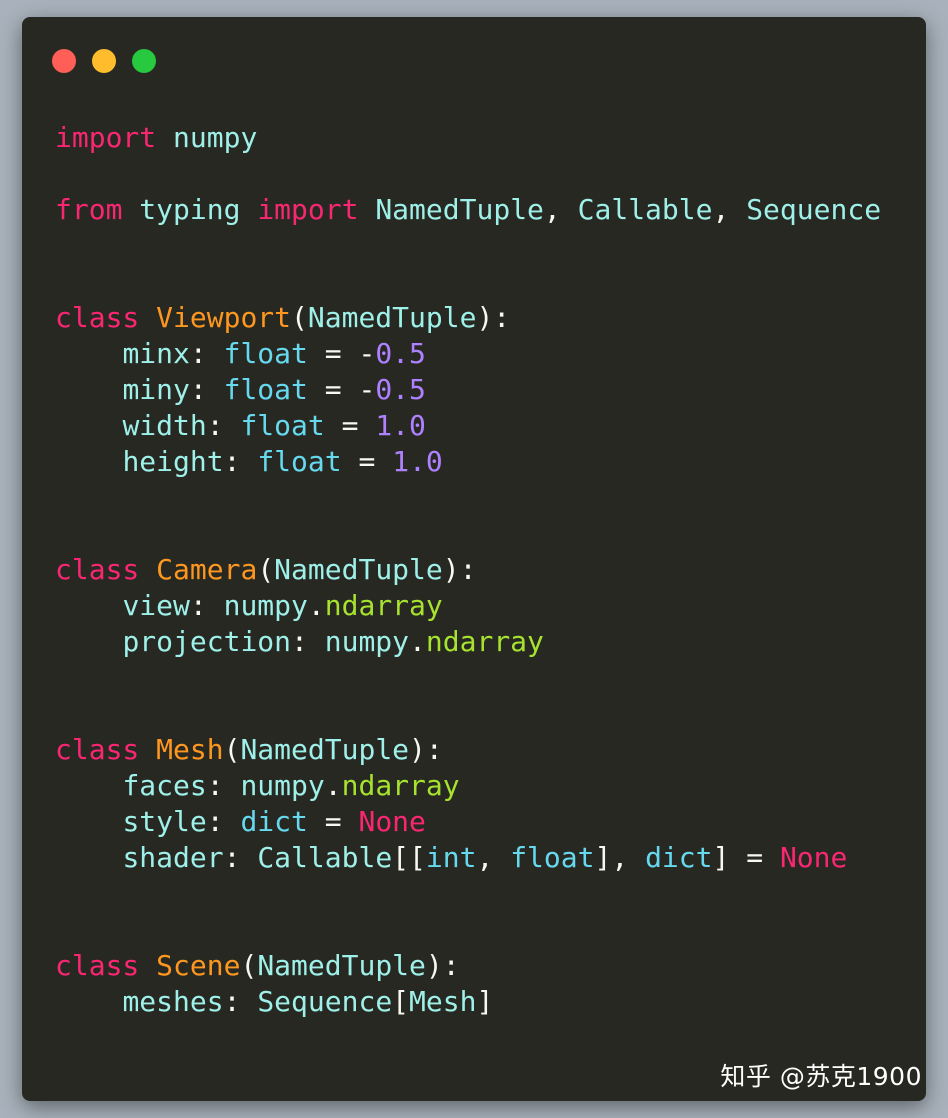 This screenshot has width=948, height=1118. What do you see at coordinates (156, 353) in the screenshot?
I see `code-token: minx` at bounding box center [156, 353].